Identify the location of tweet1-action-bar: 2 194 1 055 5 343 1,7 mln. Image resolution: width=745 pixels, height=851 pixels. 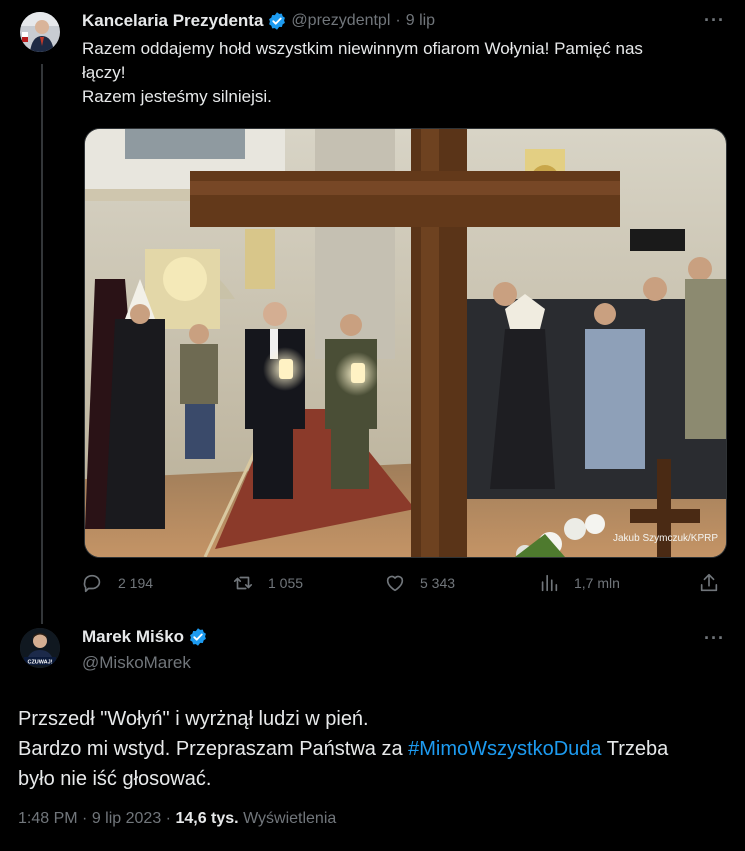
(402, 586).